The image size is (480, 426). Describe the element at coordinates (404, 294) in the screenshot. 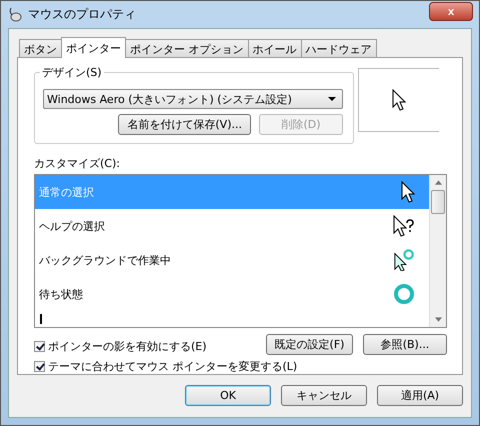

I see `busy-ring-icon` at that location.